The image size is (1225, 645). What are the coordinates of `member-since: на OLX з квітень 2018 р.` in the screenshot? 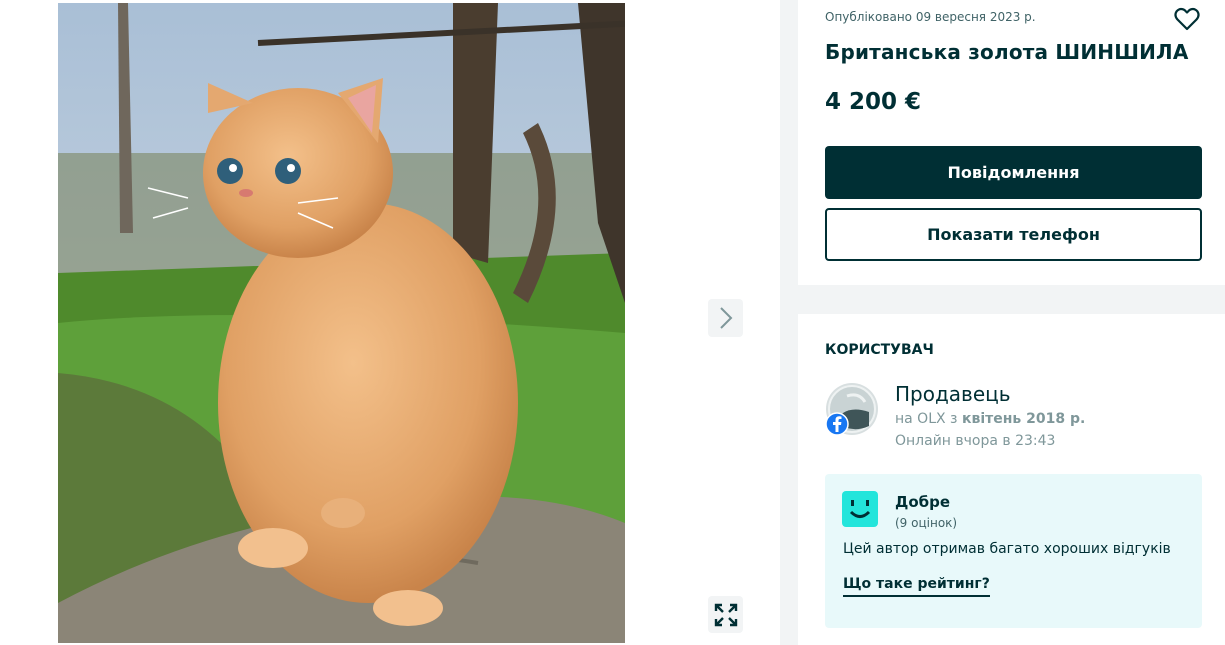 It's located at (990, 419).